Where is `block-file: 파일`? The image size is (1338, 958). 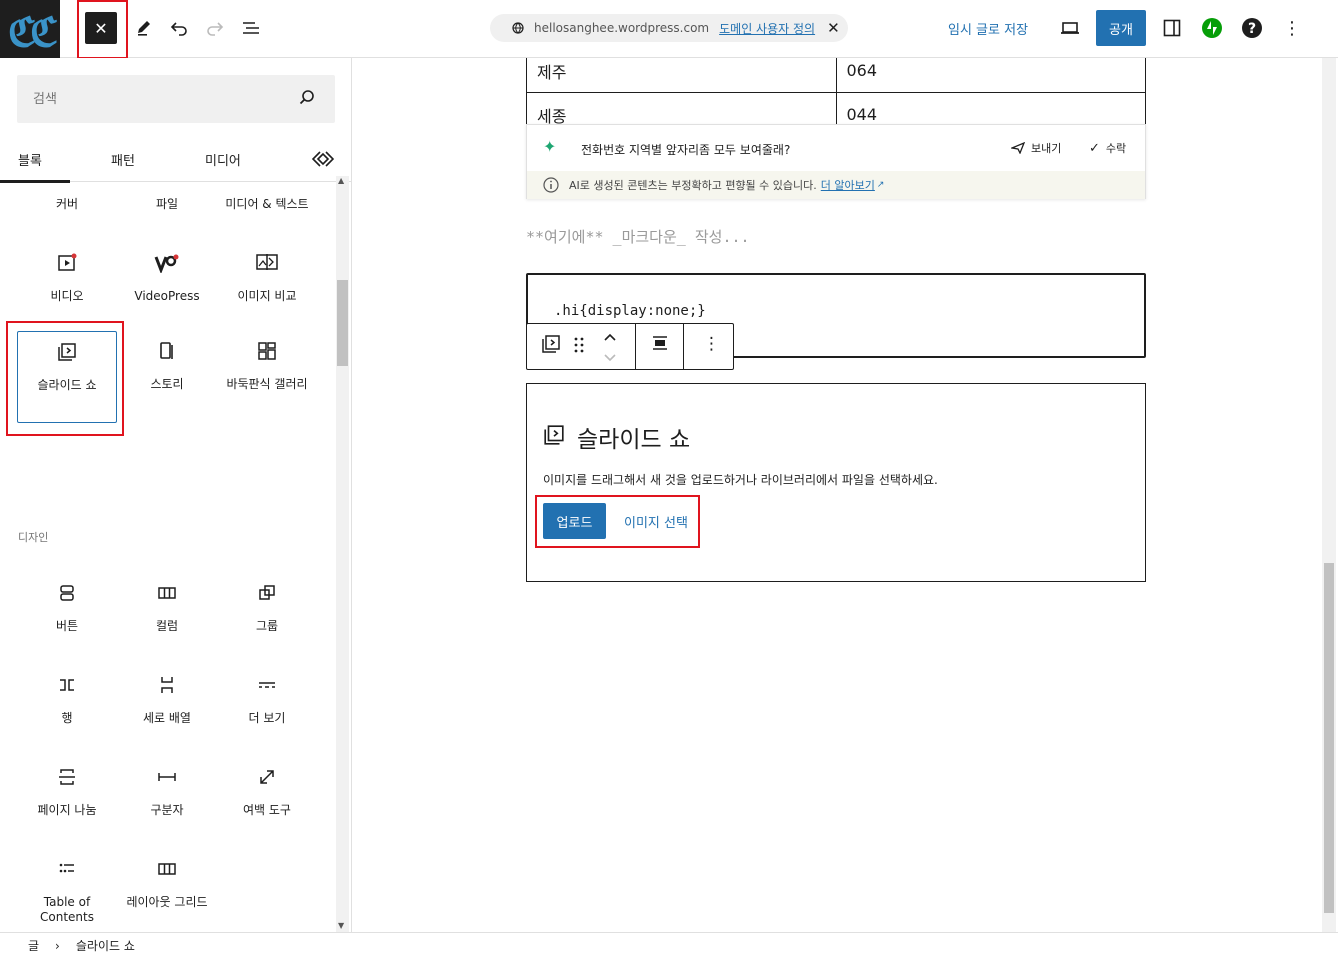 block-file: 파일 is located at coordinates (167, 213).